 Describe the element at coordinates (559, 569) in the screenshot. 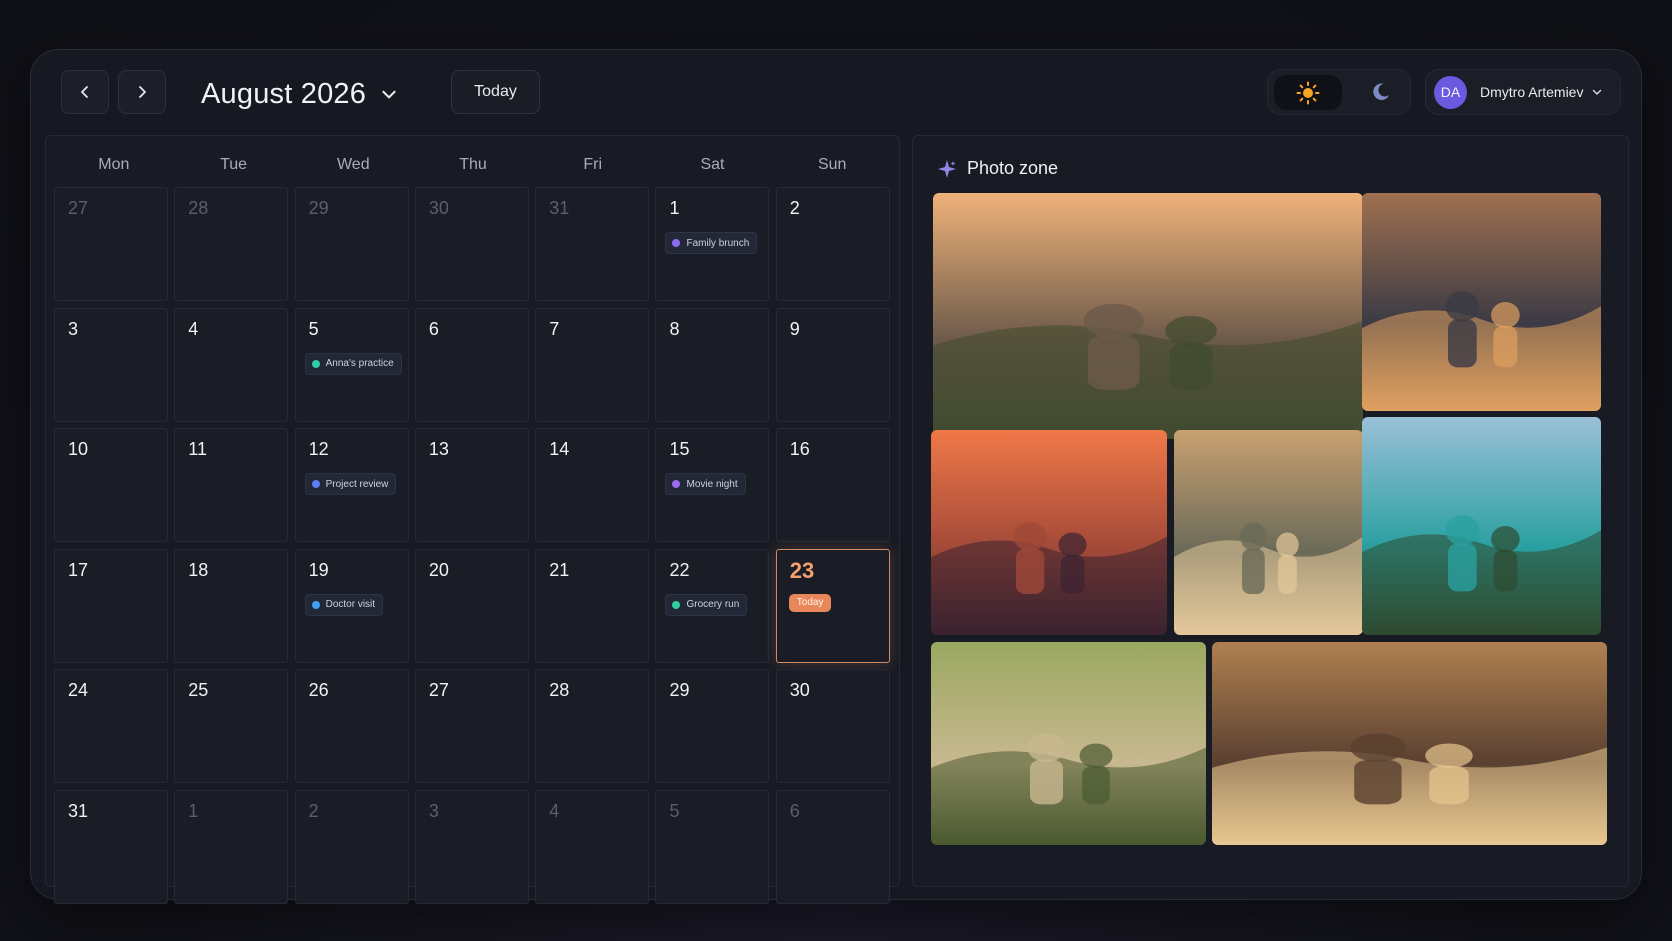

I see `day-number: 21` at that location.